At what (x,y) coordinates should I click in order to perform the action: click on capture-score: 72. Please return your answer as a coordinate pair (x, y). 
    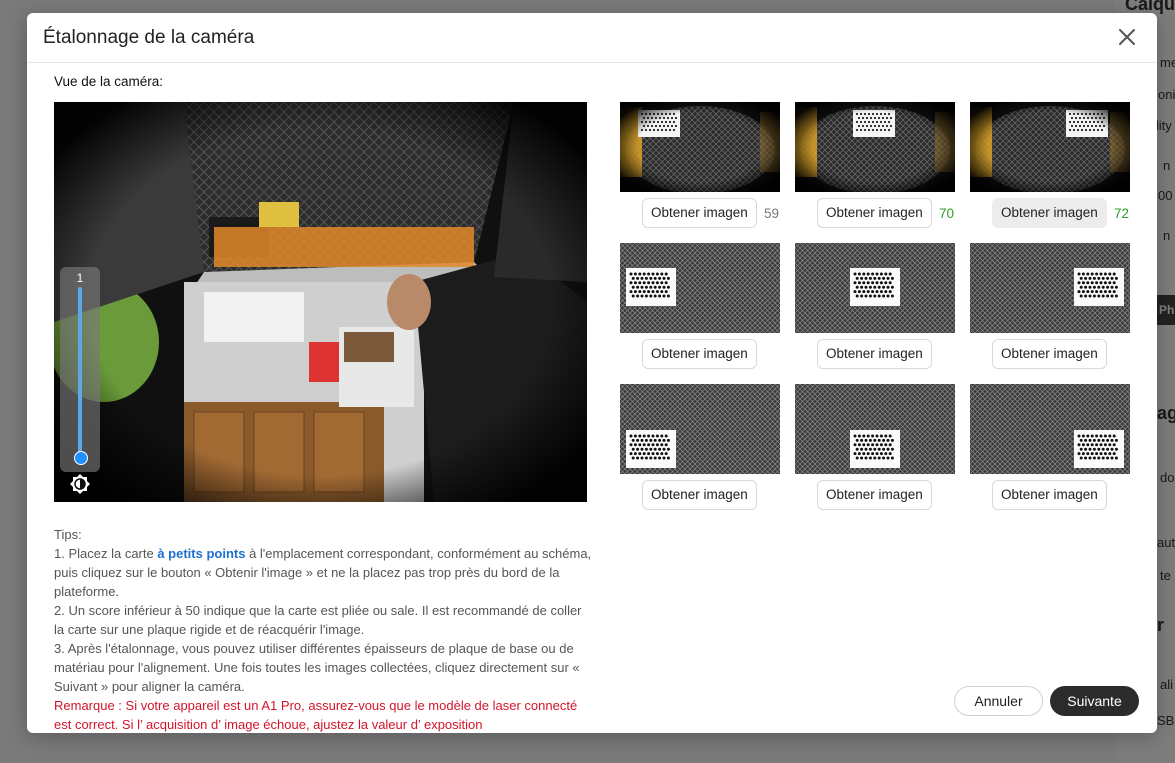
    Looking at the image, I should click on (1122, 213).